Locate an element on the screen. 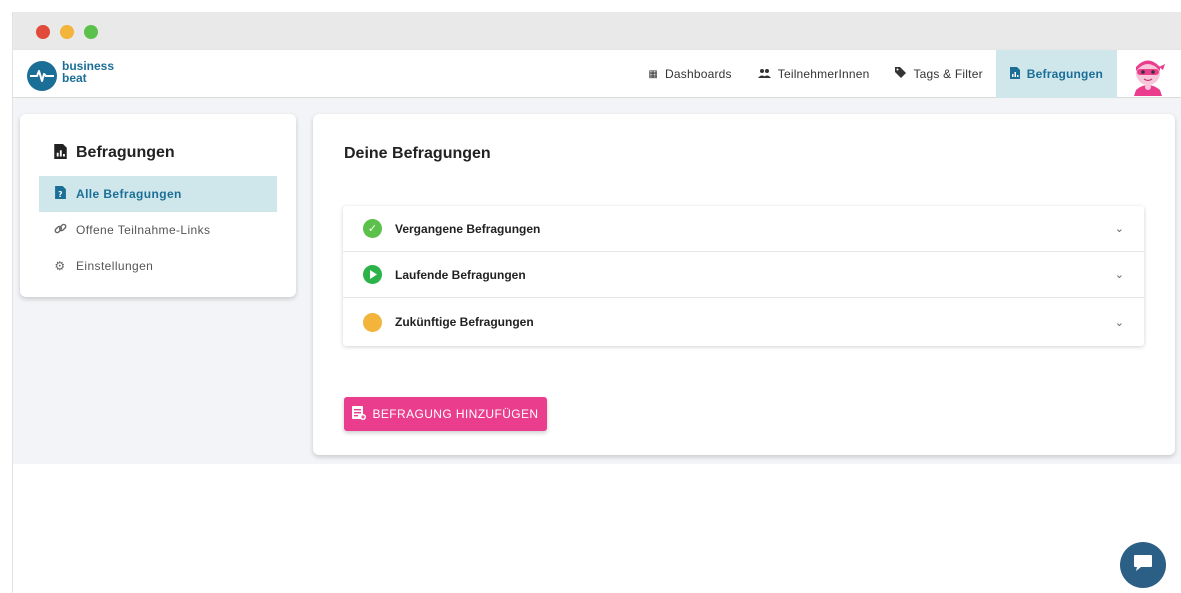  sidebar-item-alle-befragungen: ? Alle Befragungen is located at coordinates (158, 194).